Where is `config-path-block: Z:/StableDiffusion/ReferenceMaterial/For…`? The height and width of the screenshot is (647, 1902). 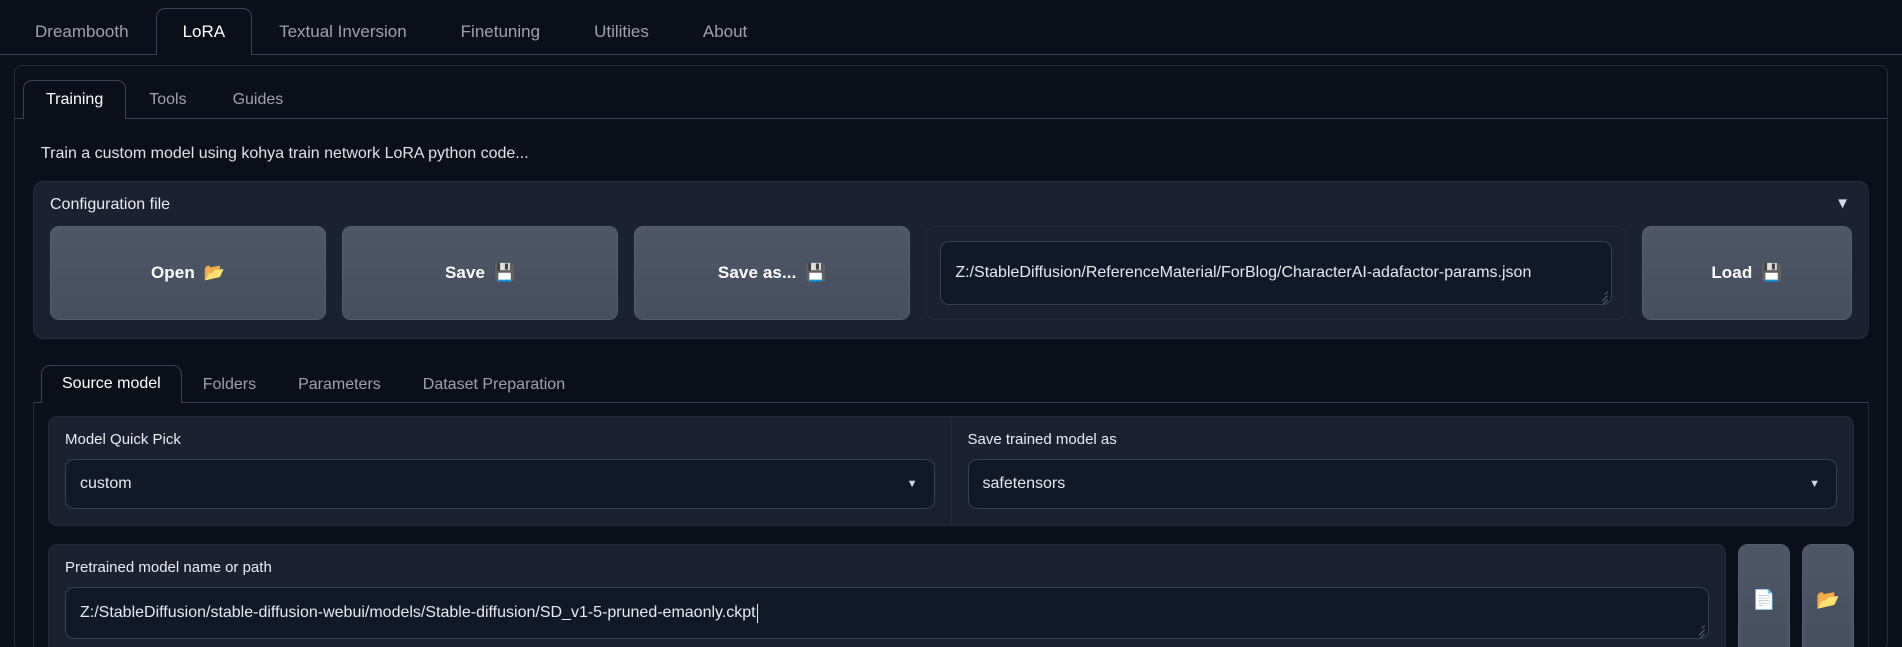 config-path-block: Z:/StableDiffusion/ReferenceMaterial/For… is located at coordinates (1276, 273).